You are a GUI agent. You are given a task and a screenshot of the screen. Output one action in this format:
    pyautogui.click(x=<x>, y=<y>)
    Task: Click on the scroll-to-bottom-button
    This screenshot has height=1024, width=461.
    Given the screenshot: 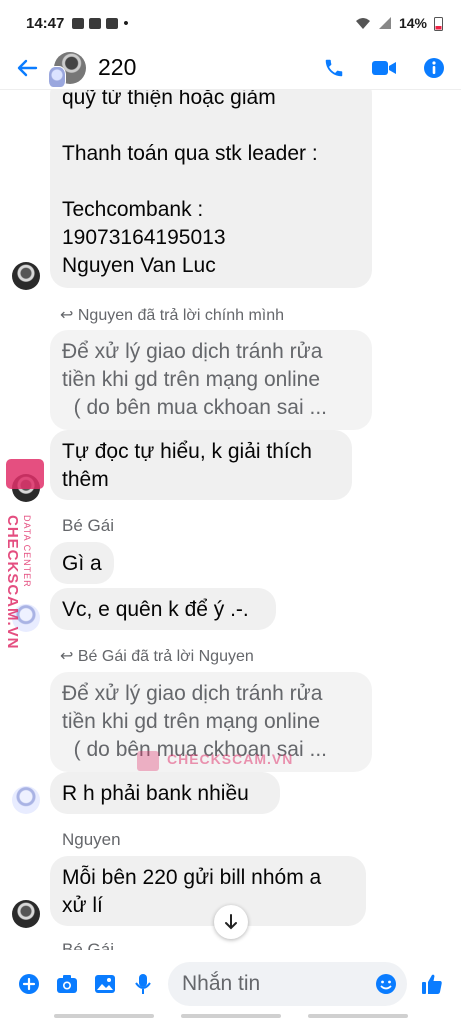 What is the action you would take?
    pyautogui.click(x=231, y=922)
    